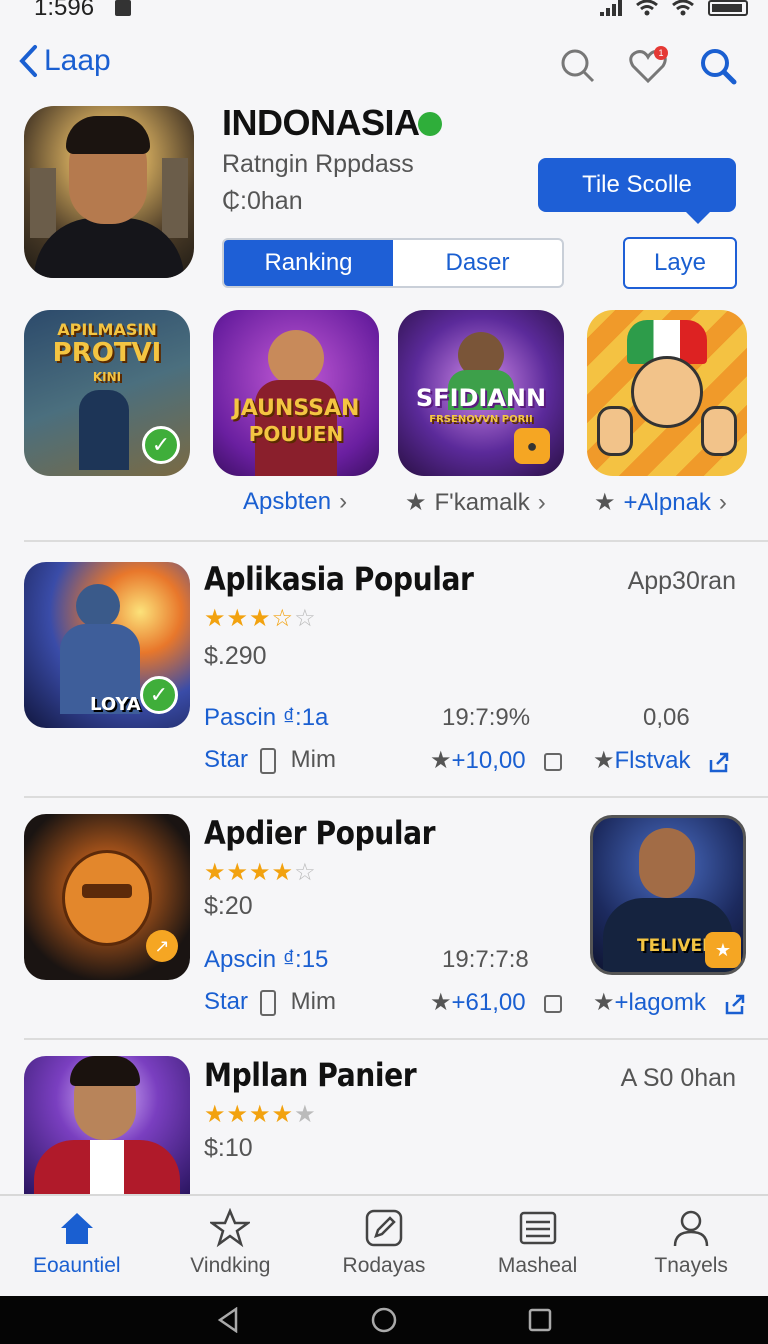 The width and height of the screenshot is (768, 1344). What do you see at coordinates (109, 192) in the screenshot?
I see `hero-avatar-image` at bounding box center [109, 192].